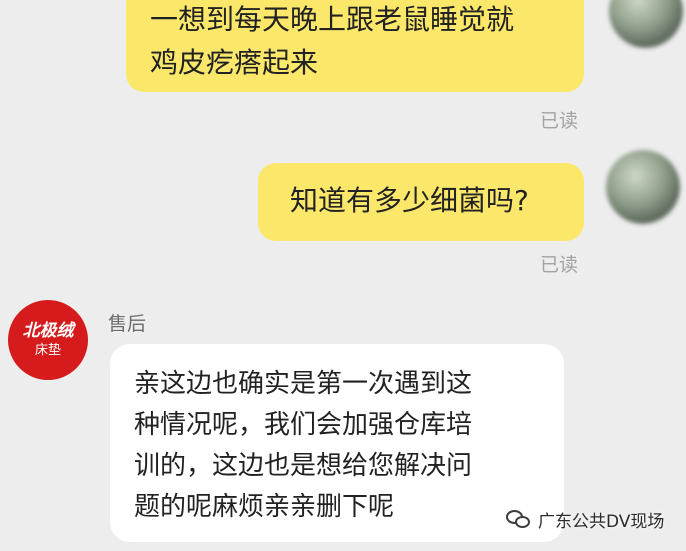  Describe the element at coordinates (303, 384) in the screenshot. I see `message-text-line: 亲这边也确实是第一次遇到这` at that location.